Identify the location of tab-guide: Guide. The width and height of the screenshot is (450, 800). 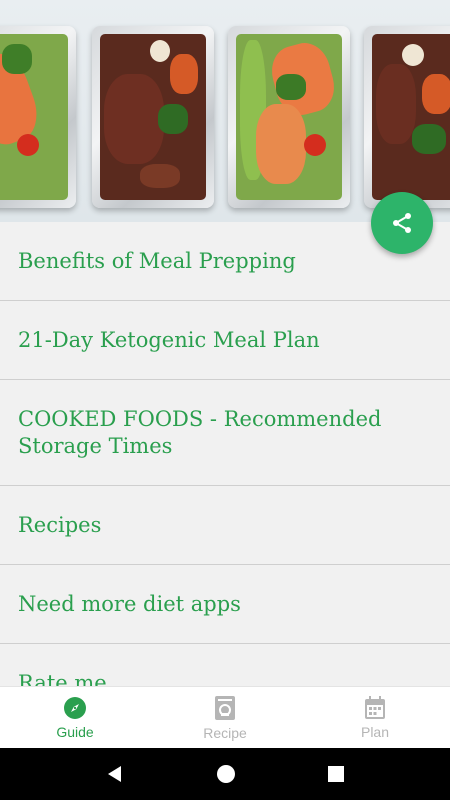
(75, 717).